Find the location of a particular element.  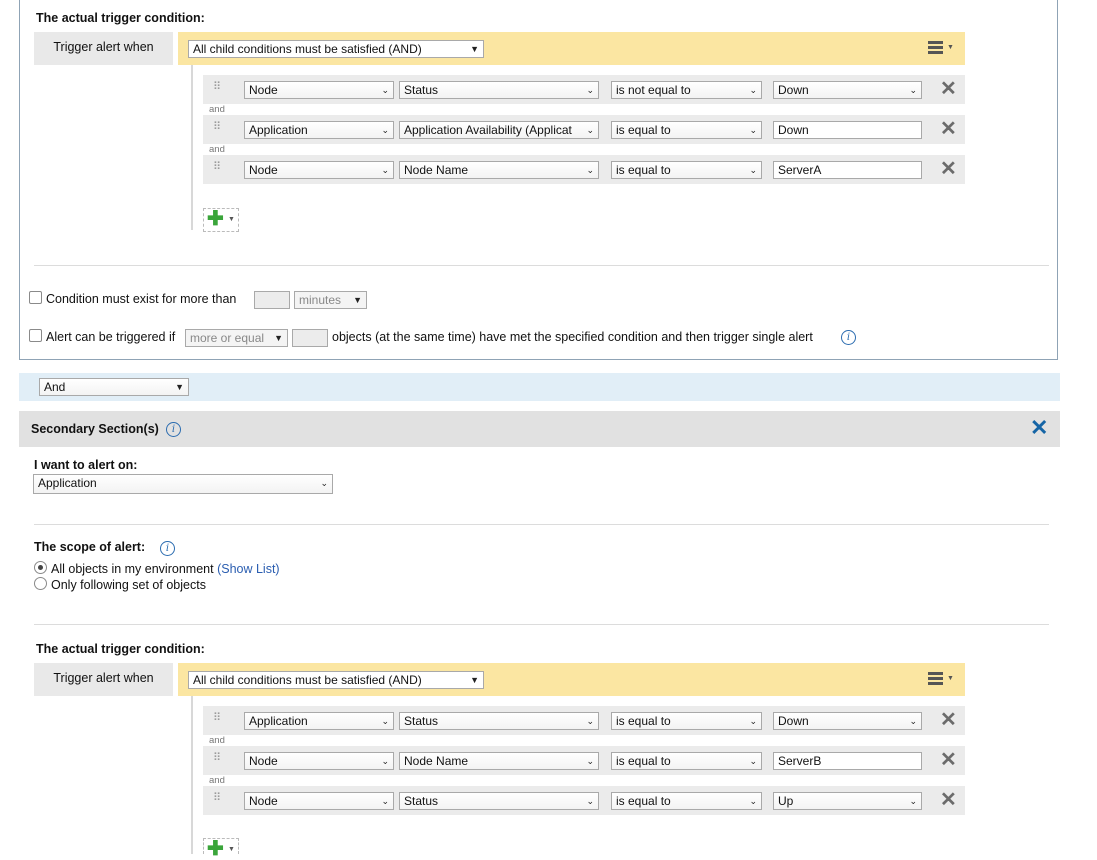

condition-value-input: ServerA is located at coordinates (847, 170).